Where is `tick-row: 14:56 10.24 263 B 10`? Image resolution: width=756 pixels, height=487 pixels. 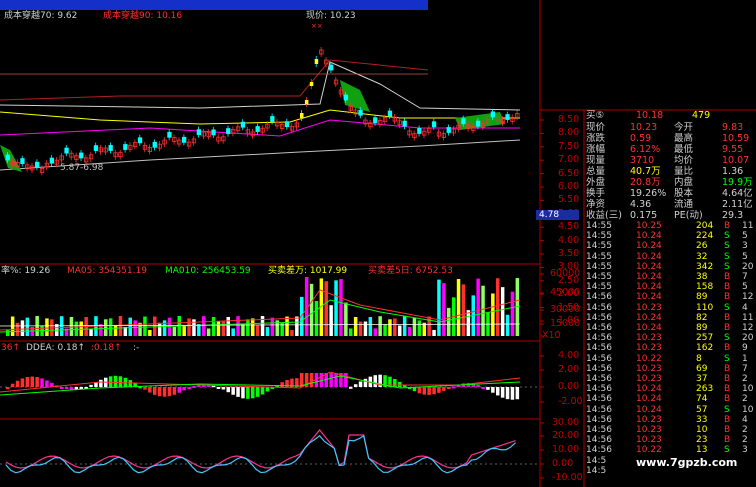
tick-row: 14:56 10.24 263 B 10 is located at coordinates (670, 389).